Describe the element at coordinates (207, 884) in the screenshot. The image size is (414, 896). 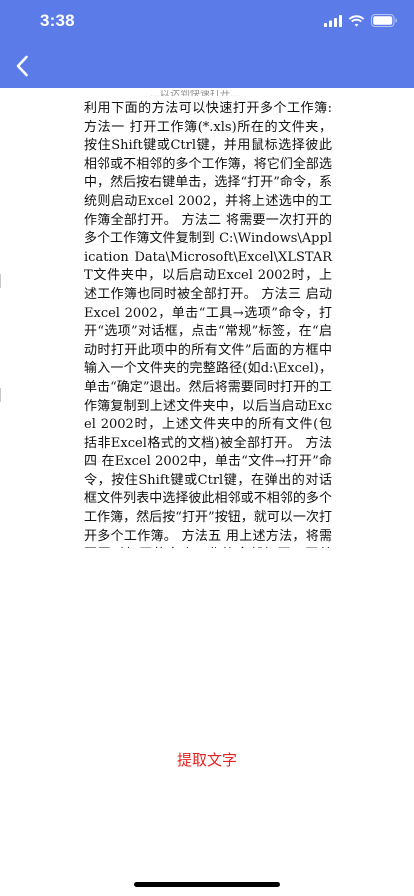
I see `home-indicator` at that location.